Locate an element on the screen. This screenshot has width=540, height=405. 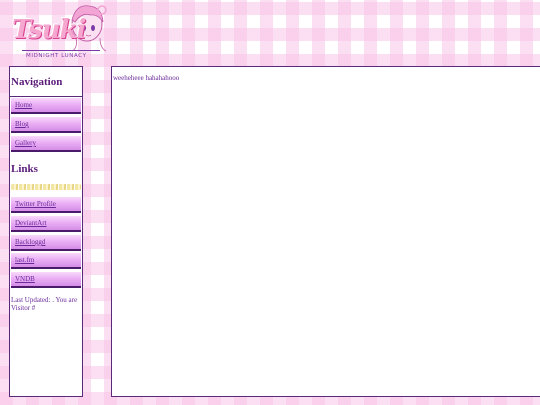
link-twitter-profile: Twitter Profile is located at coordinates (46, 204).